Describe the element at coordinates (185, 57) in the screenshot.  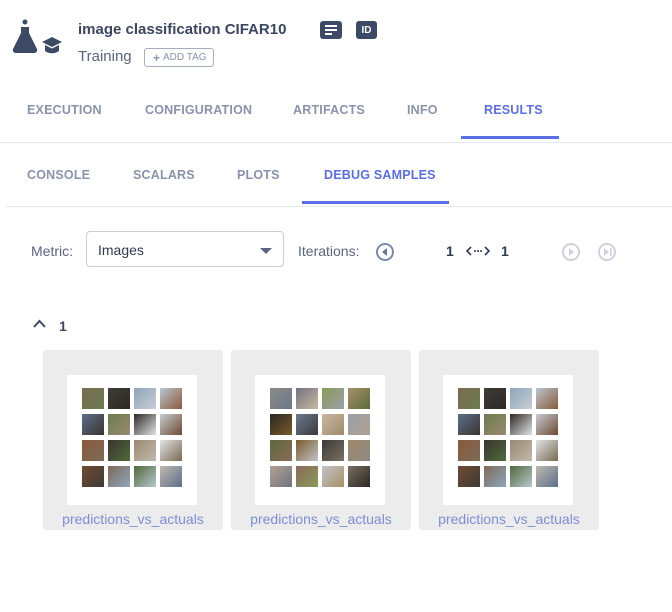
I see `add-tag-label: ADD TAG` at that location.